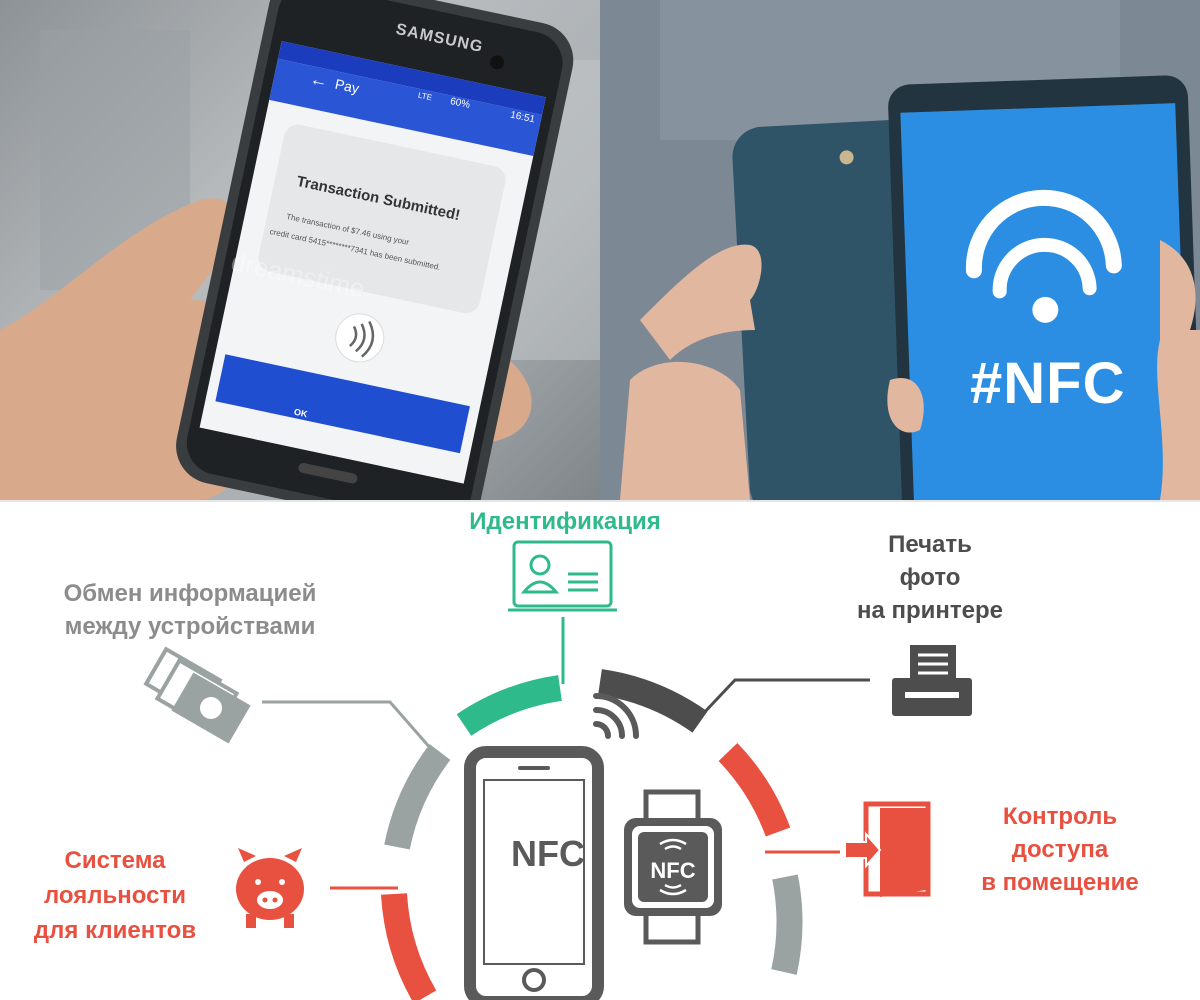  Describe the element at coordinates (787, 924) in the screenshot. I see `ring-arc-grey-right` at that location.